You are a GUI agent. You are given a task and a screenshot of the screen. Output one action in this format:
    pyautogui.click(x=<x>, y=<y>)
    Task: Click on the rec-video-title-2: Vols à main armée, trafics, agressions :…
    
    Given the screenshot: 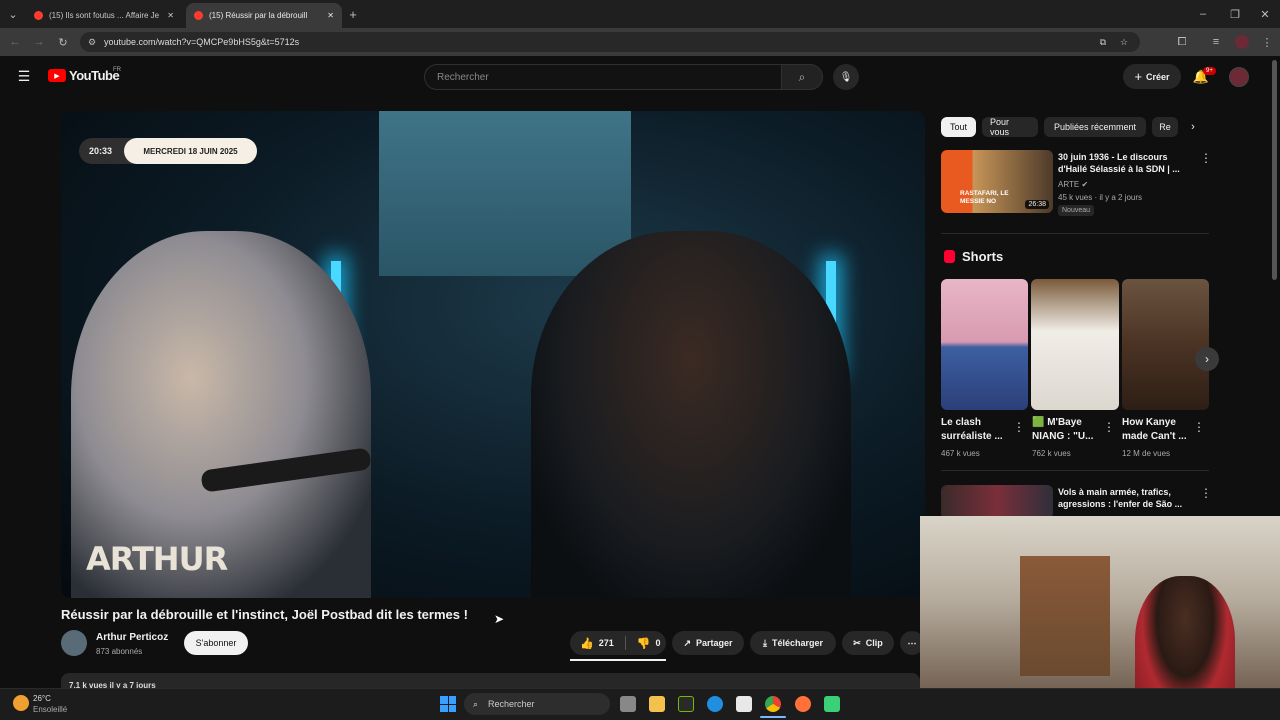 What is the action you would take?
    pyautogui.click(x=1125, y=498)
    